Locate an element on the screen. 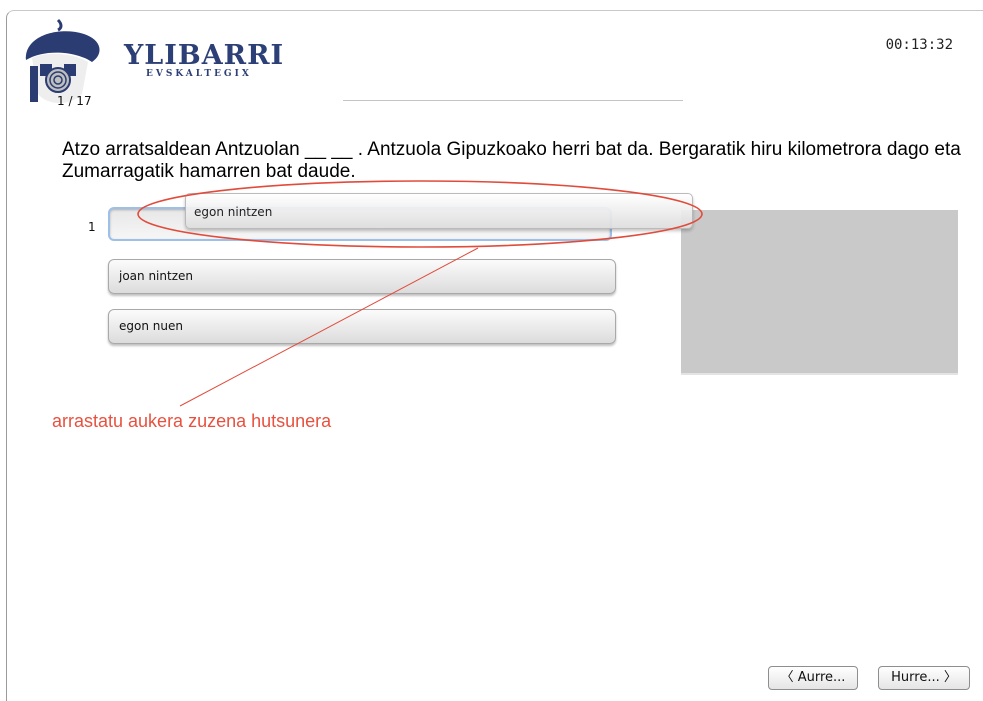  option-egon-nintzen-dragging: egon nintzen is located at coordinates (439, 211).